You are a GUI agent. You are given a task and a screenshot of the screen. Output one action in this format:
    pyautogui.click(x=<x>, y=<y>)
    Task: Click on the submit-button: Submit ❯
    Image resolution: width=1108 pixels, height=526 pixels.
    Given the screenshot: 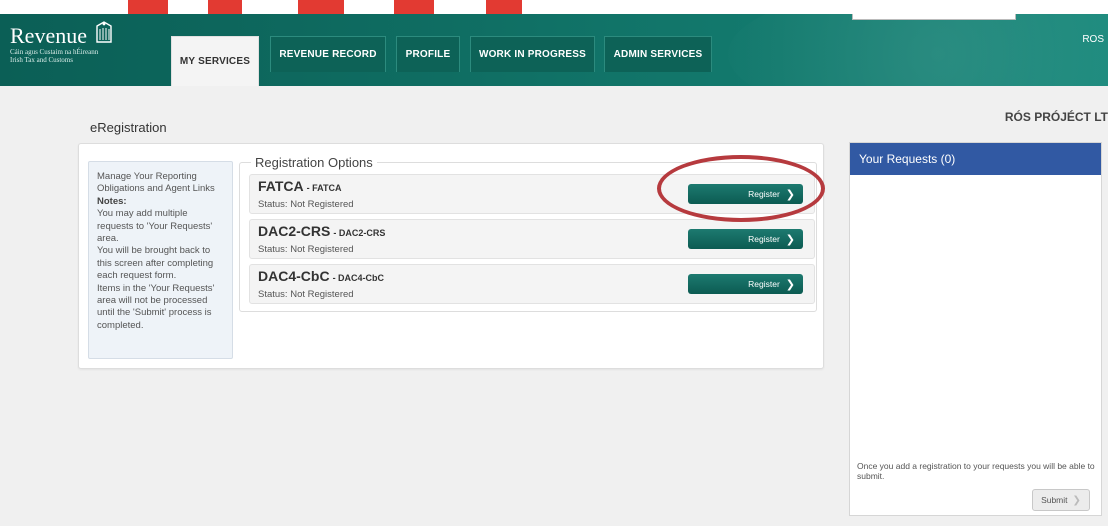 What is the action you would take?
    pyautogui.click(x=1061, y=500)
    